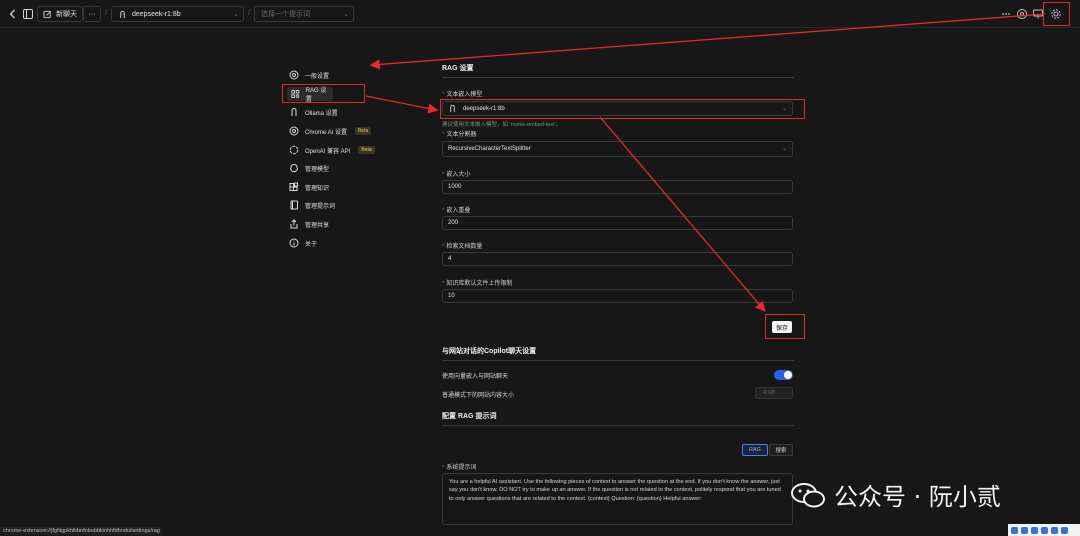 This screenshot has width=1080, height=536. Describe the element at coordinates (917, 497) in the screenshot. I see `watermark-text: 公众号 · 阮小贰` at that location.